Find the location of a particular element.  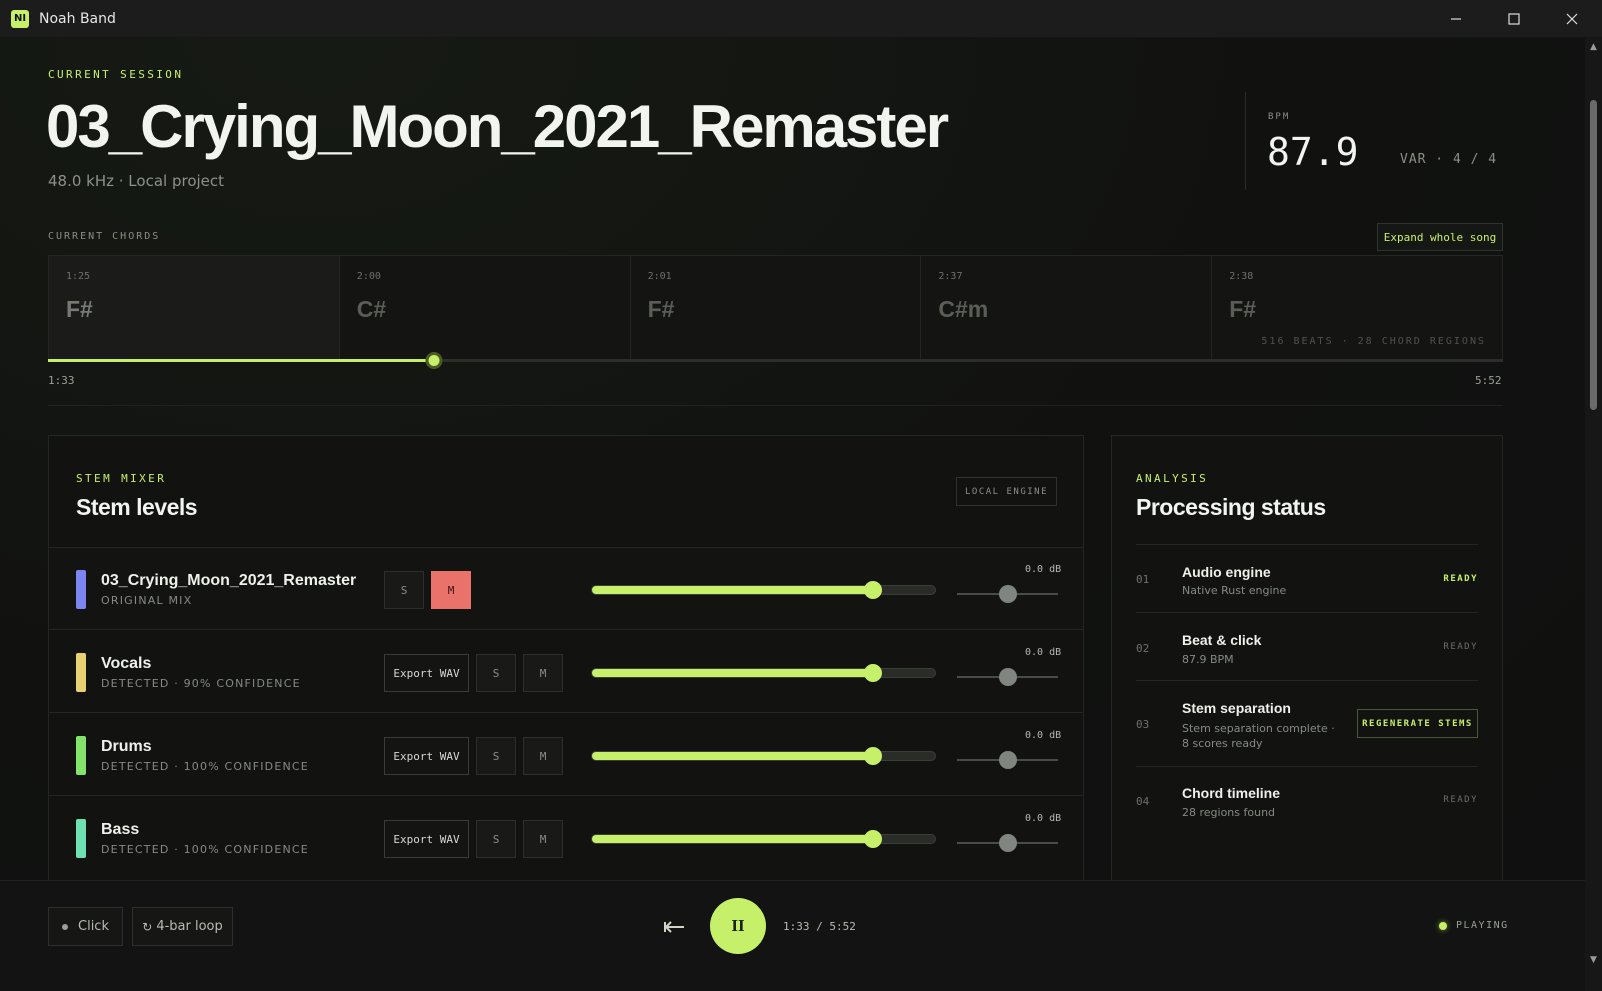

song-progress-bar is located at coordinates (775, 360).